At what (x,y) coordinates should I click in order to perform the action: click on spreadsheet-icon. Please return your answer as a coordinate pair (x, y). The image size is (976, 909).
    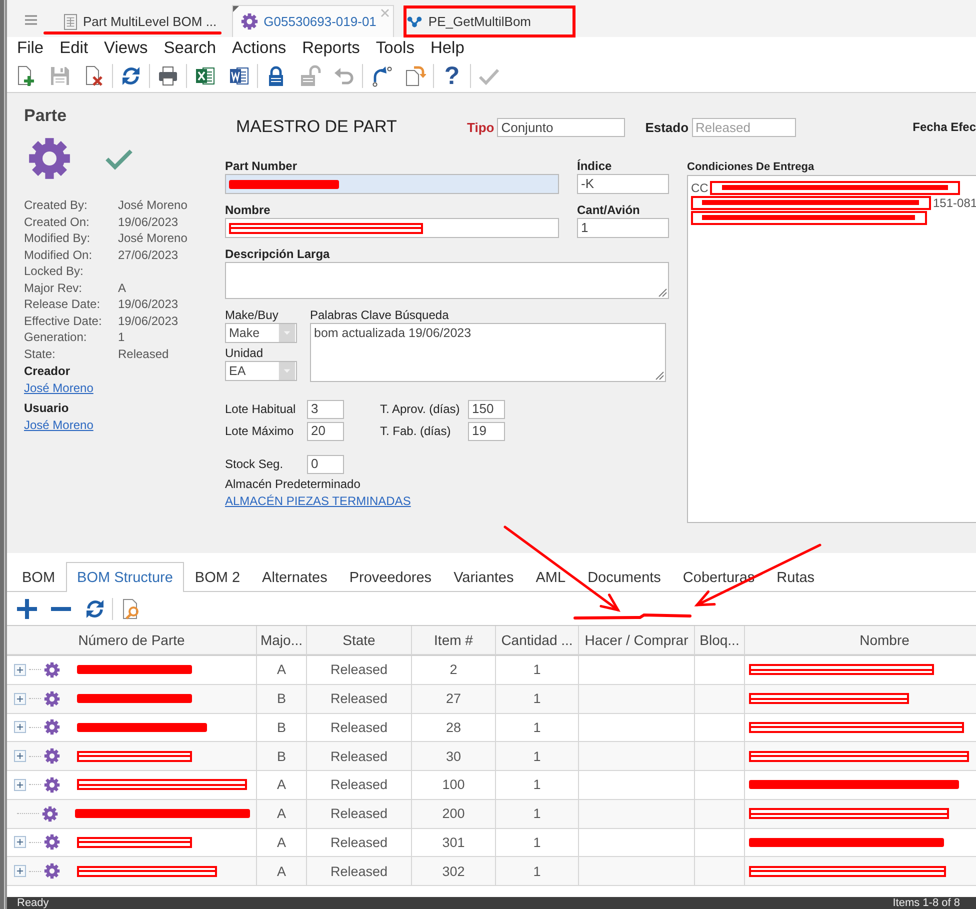
    Looking at the image, I should click on (205, 76).